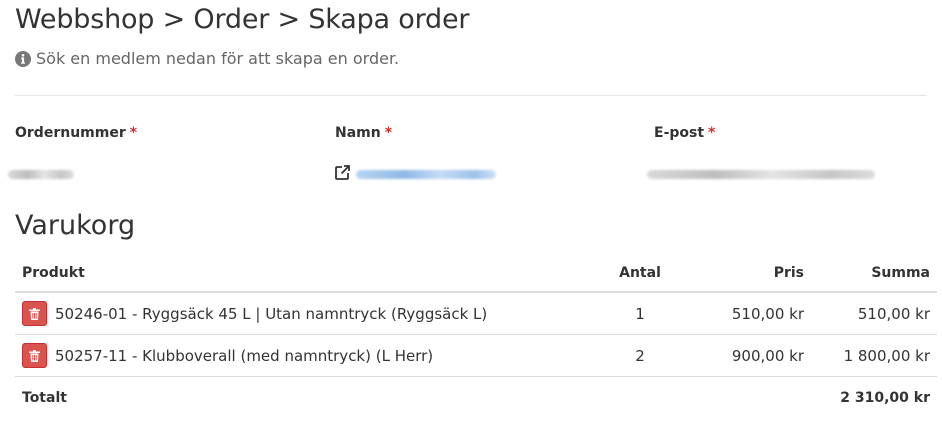 The image size is (942, 423). I want to click on order-number-value-redacted, so click(41, 174).